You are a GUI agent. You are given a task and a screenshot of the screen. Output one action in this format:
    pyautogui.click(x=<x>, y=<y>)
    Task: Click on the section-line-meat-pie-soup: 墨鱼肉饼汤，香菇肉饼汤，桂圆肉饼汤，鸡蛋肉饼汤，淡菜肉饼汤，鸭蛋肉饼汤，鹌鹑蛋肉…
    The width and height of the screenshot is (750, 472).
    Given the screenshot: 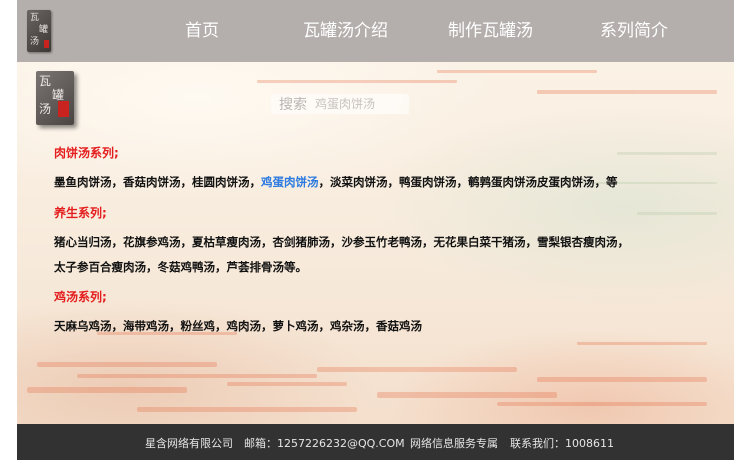 What is the action you would take?
    pyautogui.click(x=336, y=182)
    